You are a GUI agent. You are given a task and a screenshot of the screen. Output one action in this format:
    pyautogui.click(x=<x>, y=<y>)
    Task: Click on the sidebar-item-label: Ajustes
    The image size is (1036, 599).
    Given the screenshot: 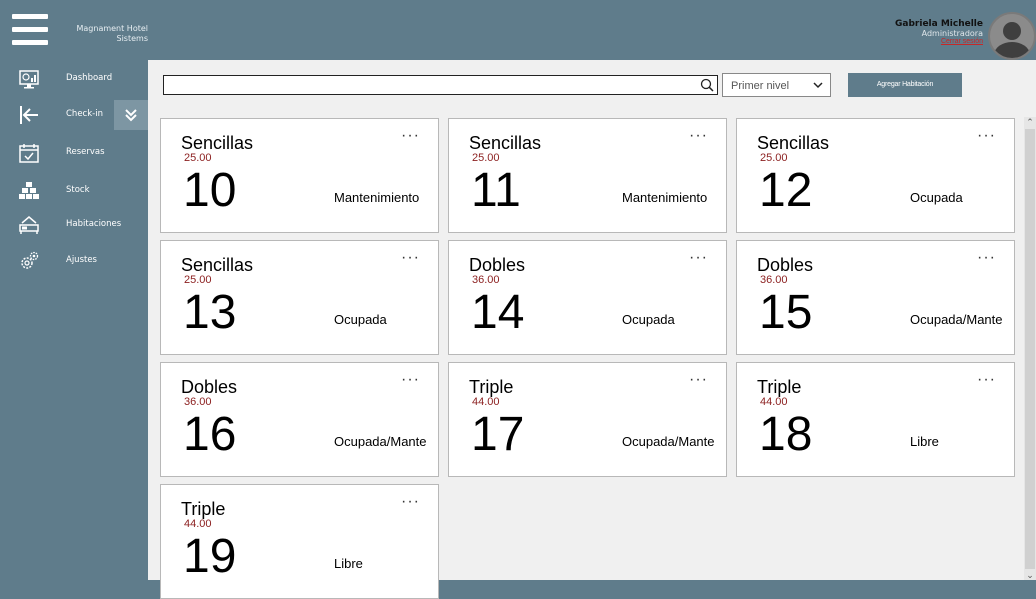 What is the action you would take?
    pyautogui.click(x=81, y=260)
    